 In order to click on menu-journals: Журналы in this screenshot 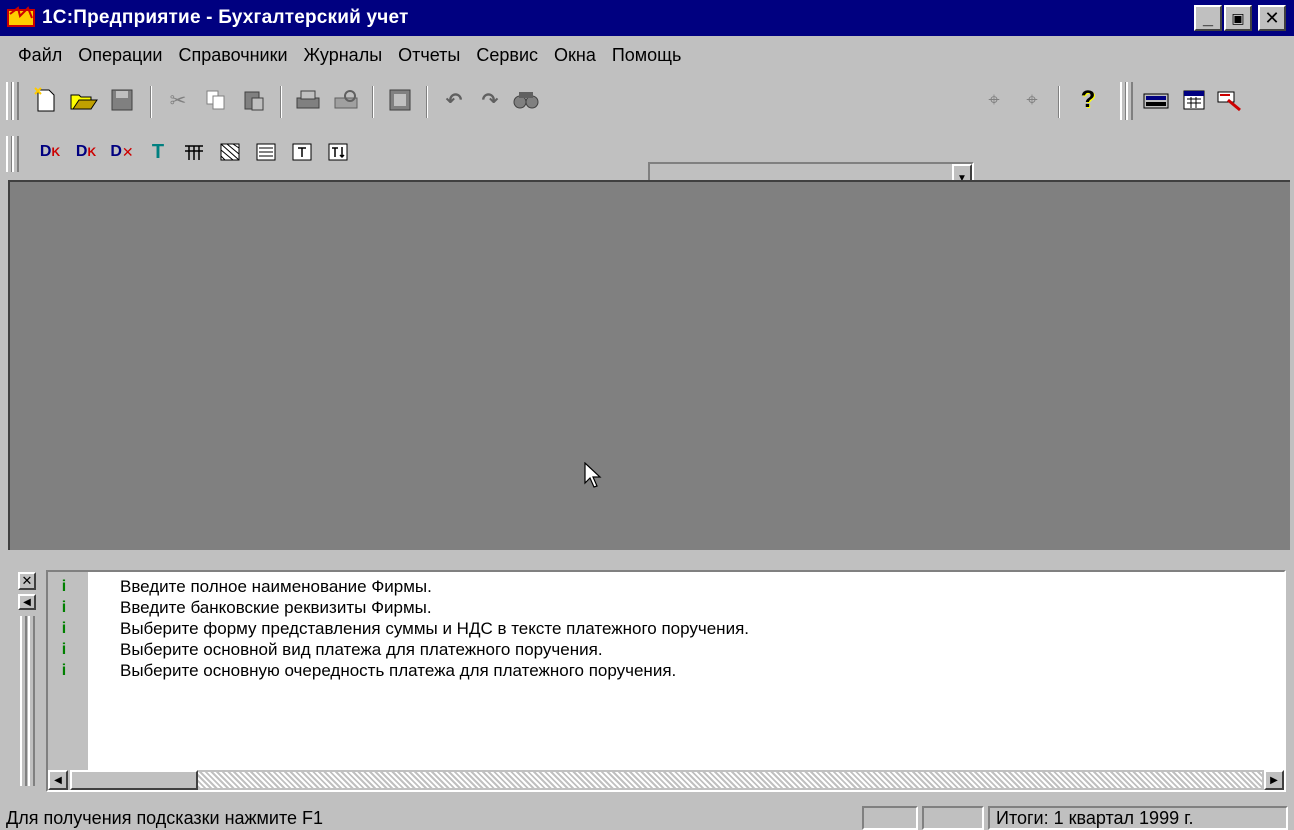, I will do `click(343, 55)`.